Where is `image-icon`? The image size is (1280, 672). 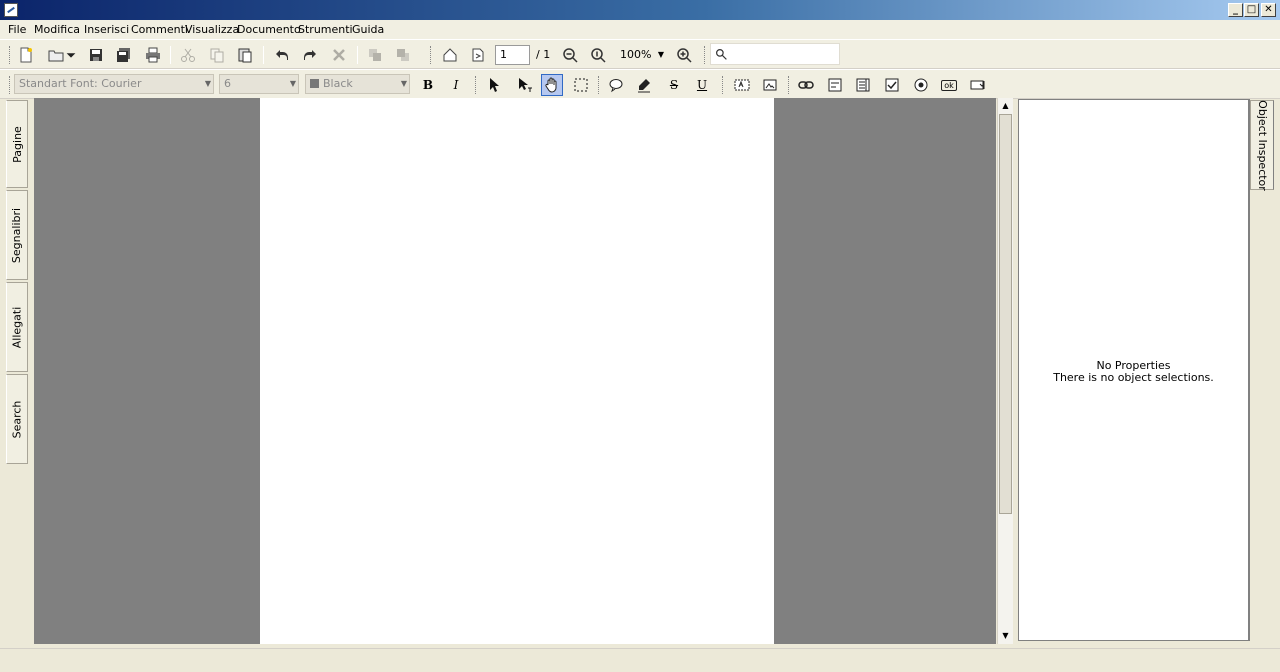 image-icon is located at coordinates (770, 85).